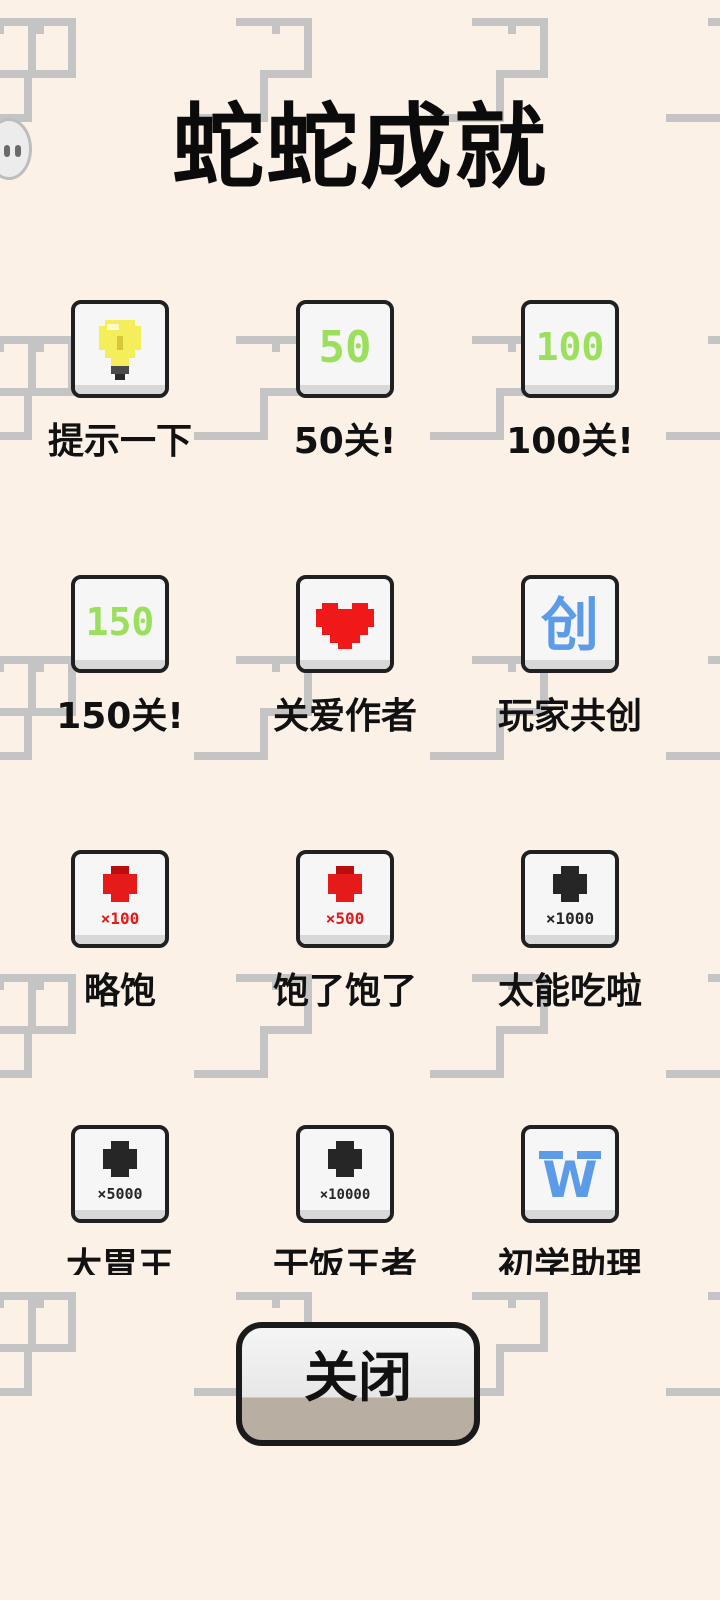 The width and height of the screenshot is (720, 1600). Describe the element at coordinates (119, 1194) in the screenshot. I see `badge-text: ×5000` at that location.